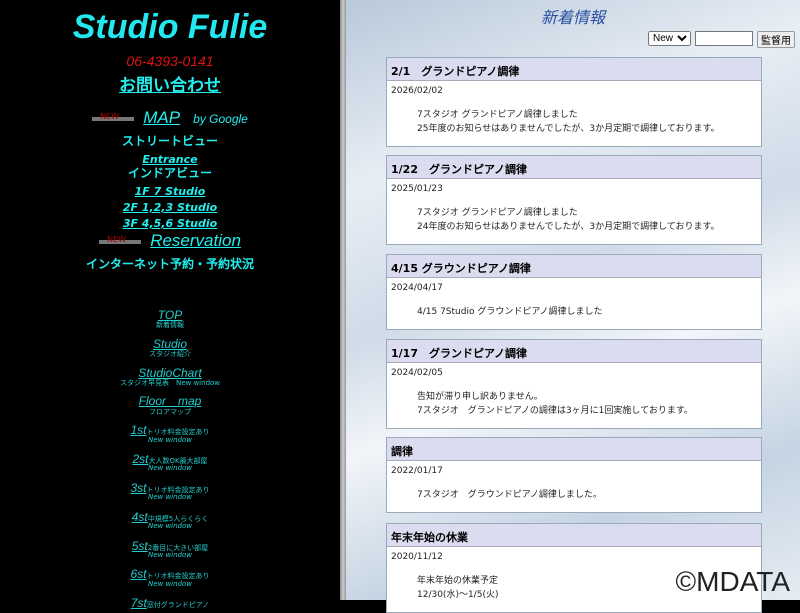  Describe the element at coordinates (574, 351) in the screenshot. I see `news-title: 1/17 グランドピアノ調律` at that location.